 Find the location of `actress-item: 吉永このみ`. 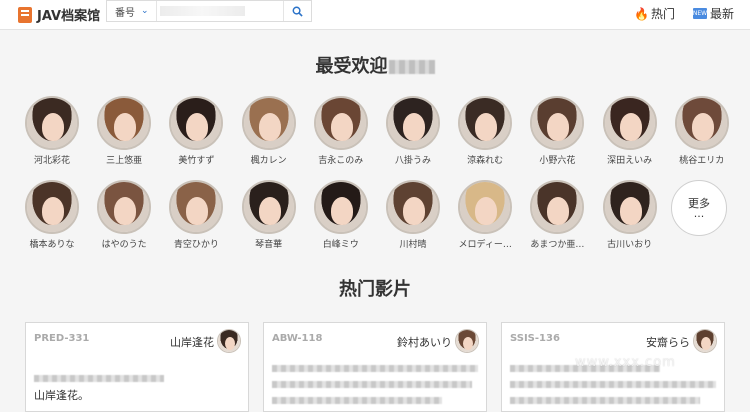

actress-item: 吉永このみ is located at coordinates (341, 131).